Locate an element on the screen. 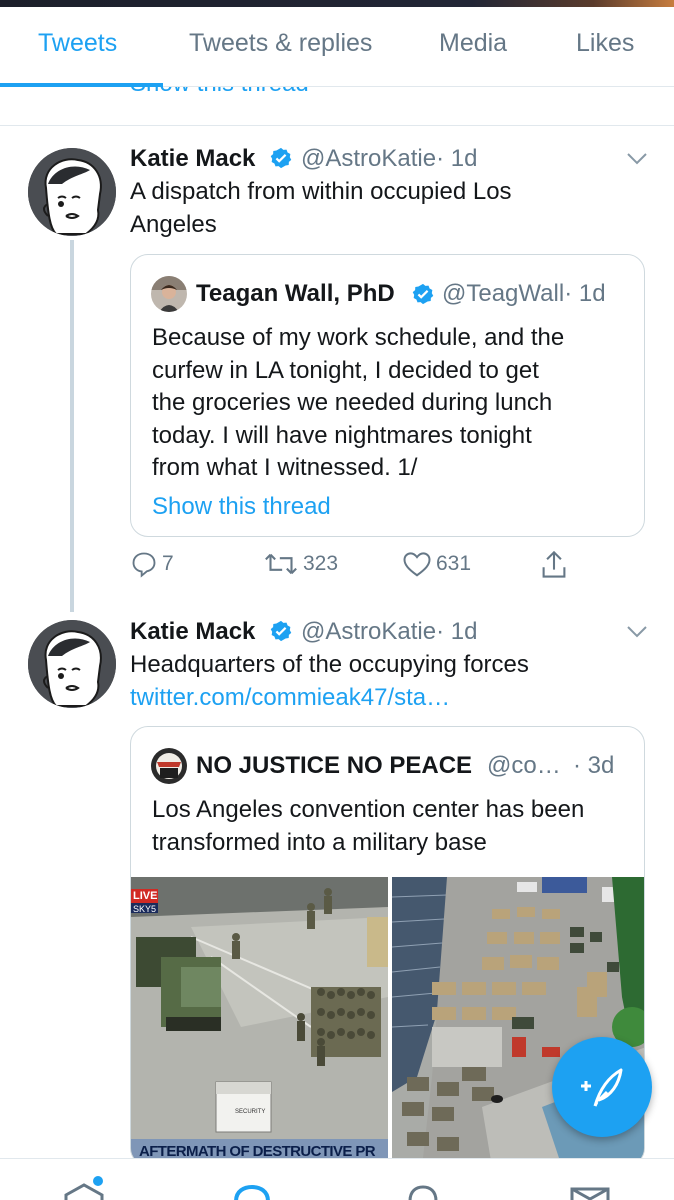 This screenshot has height=1200, width=674. unread-dot-icon is located at coordinates (98, 1181).